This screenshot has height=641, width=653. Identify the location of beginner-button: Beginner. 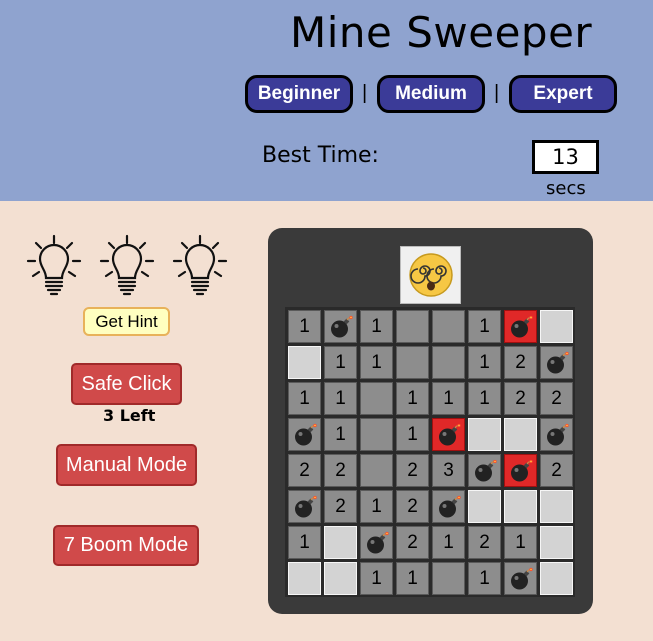
(299, 94).